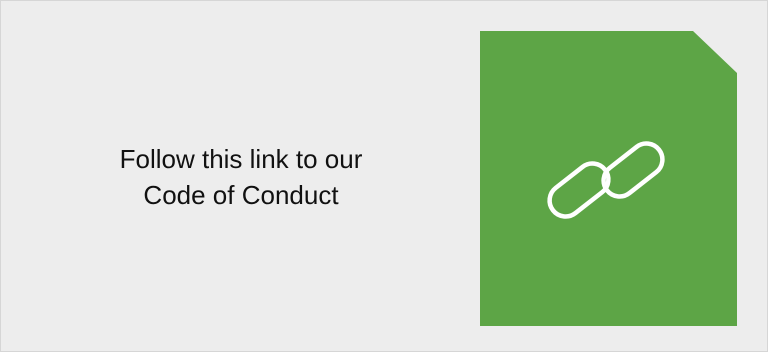 Image resolution: width=770 pixels, height=359 pixels. I want to click on description-line-1: Follow this link to our, so click(241, 159).